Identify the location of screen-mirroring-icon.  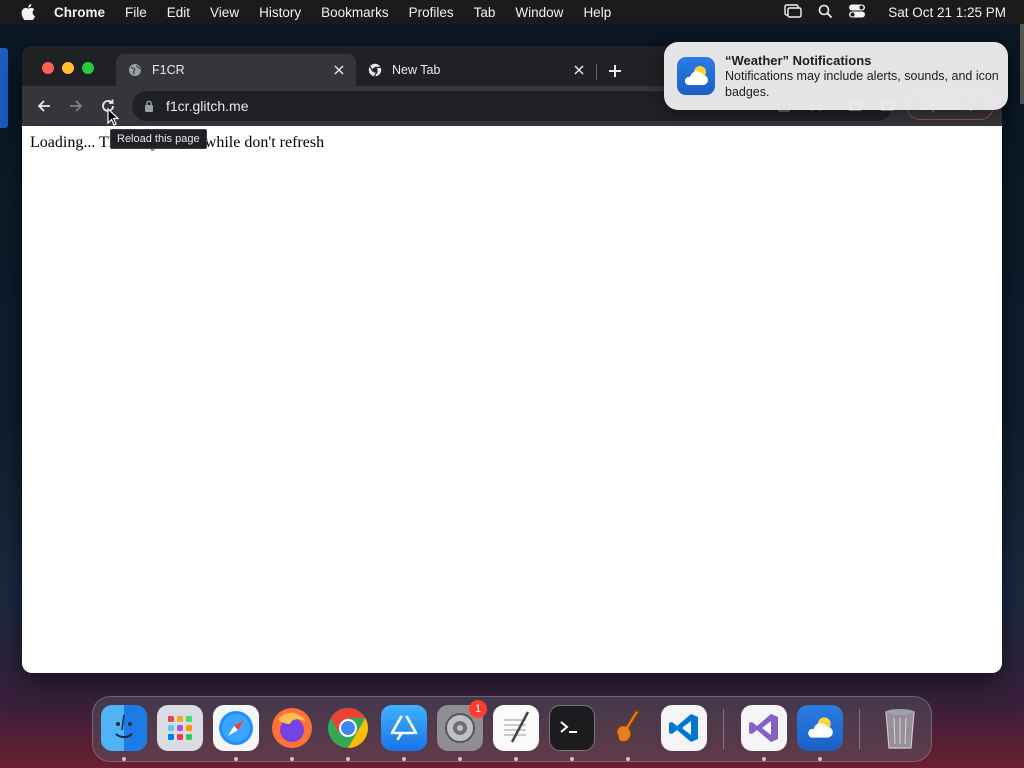
(793, 12).